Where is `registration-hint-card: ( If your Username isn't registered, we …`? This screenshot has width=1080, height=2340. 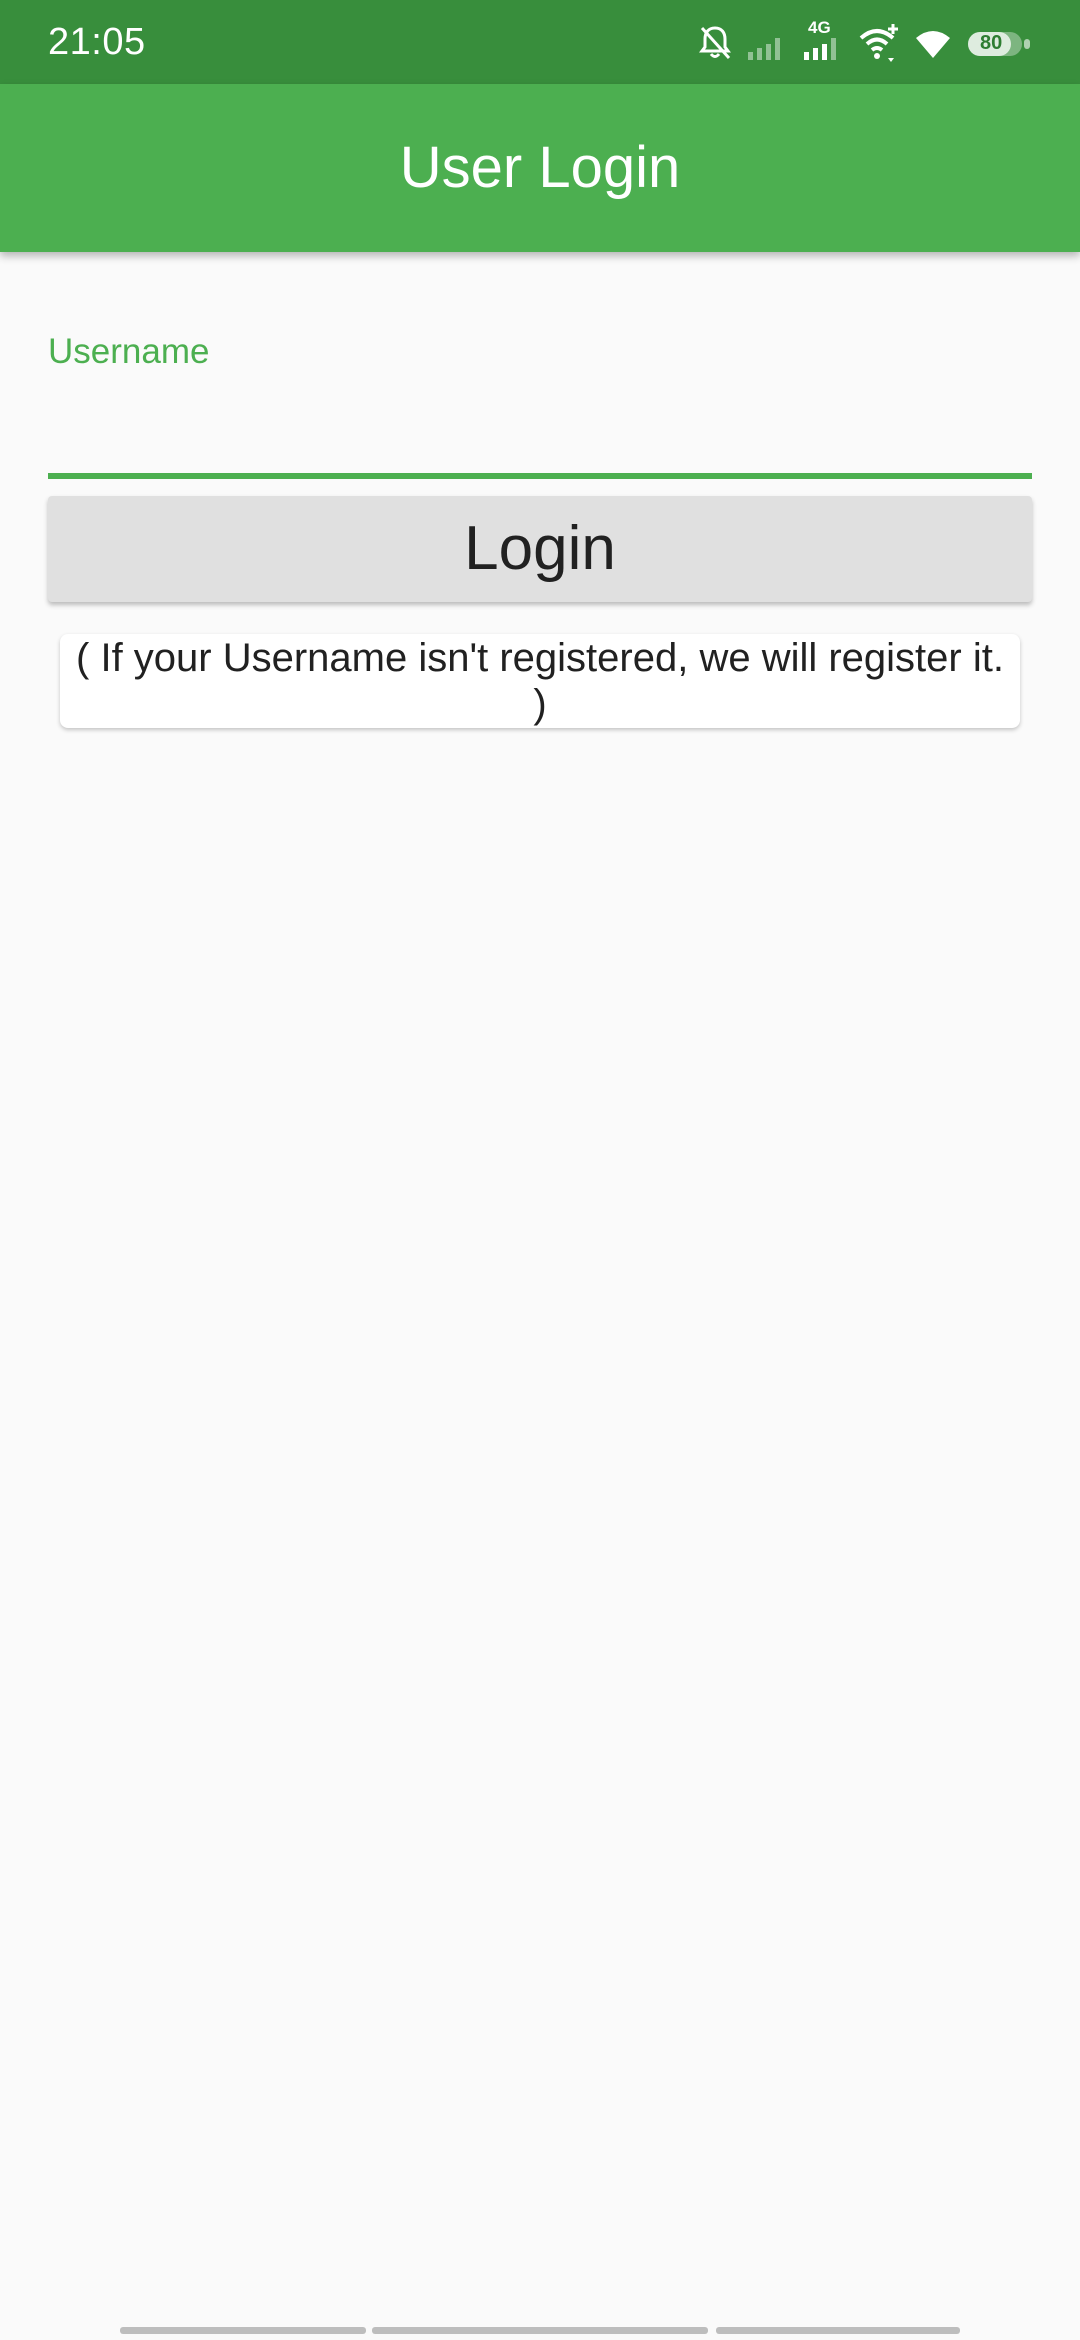
registration-hint-card: ( If your Username isn't registered, we … is located at coordinates (540, 681).